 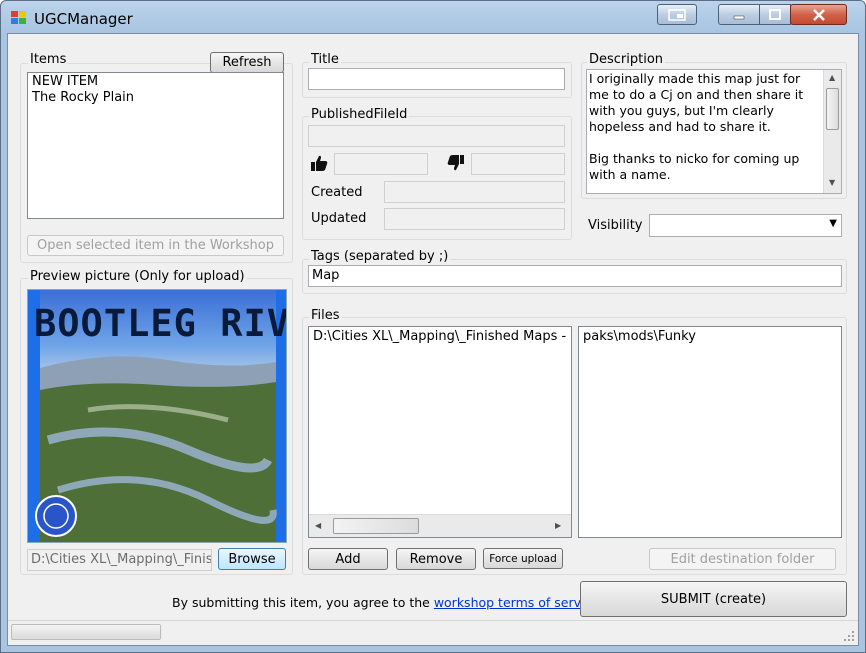 I want to click on browse-button: Browse, so click(x=252, y=559).